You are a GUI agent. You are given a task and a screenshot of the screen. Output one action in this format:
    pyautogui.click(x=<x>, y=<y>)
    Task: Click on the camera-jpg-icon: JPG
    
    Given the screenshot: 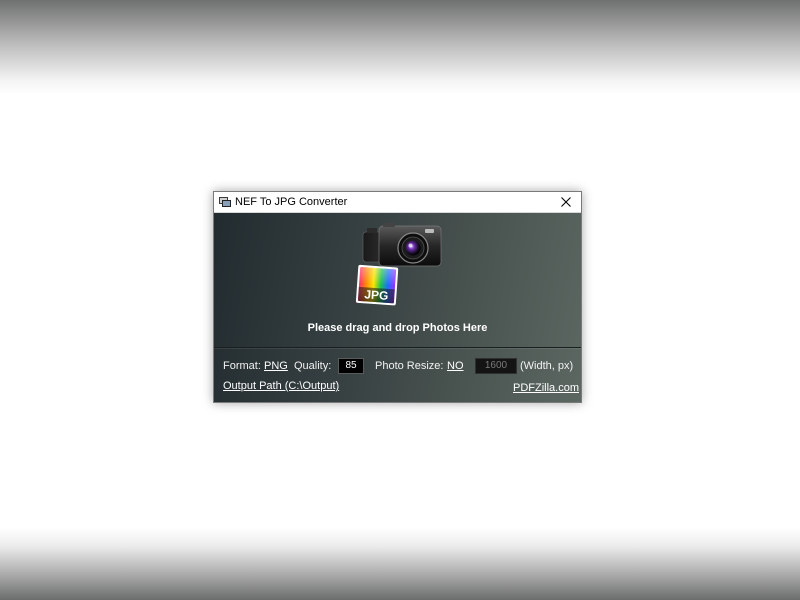 What is the action you would take?
    pyautogui.click(x=398, y=264)
    